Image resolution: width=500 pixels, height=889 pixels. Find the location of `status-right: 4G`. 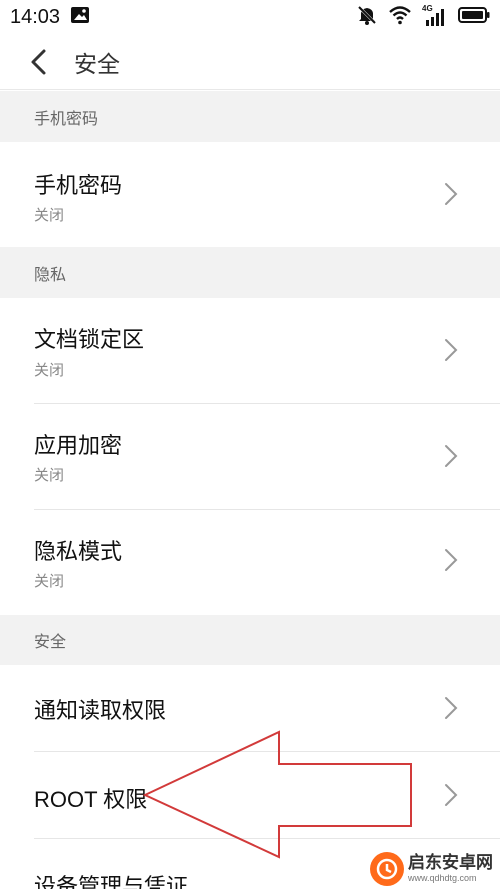

status-right: 4G is located at coordinates (423, 17).